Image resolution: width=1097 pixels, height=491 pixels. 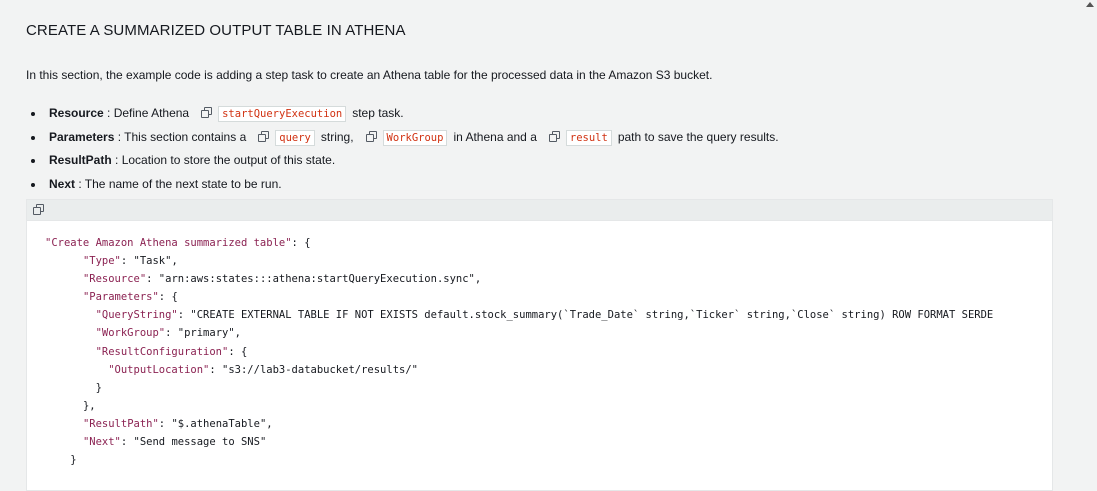 I want to click on scrollbar, so click(x=1090, y=235).